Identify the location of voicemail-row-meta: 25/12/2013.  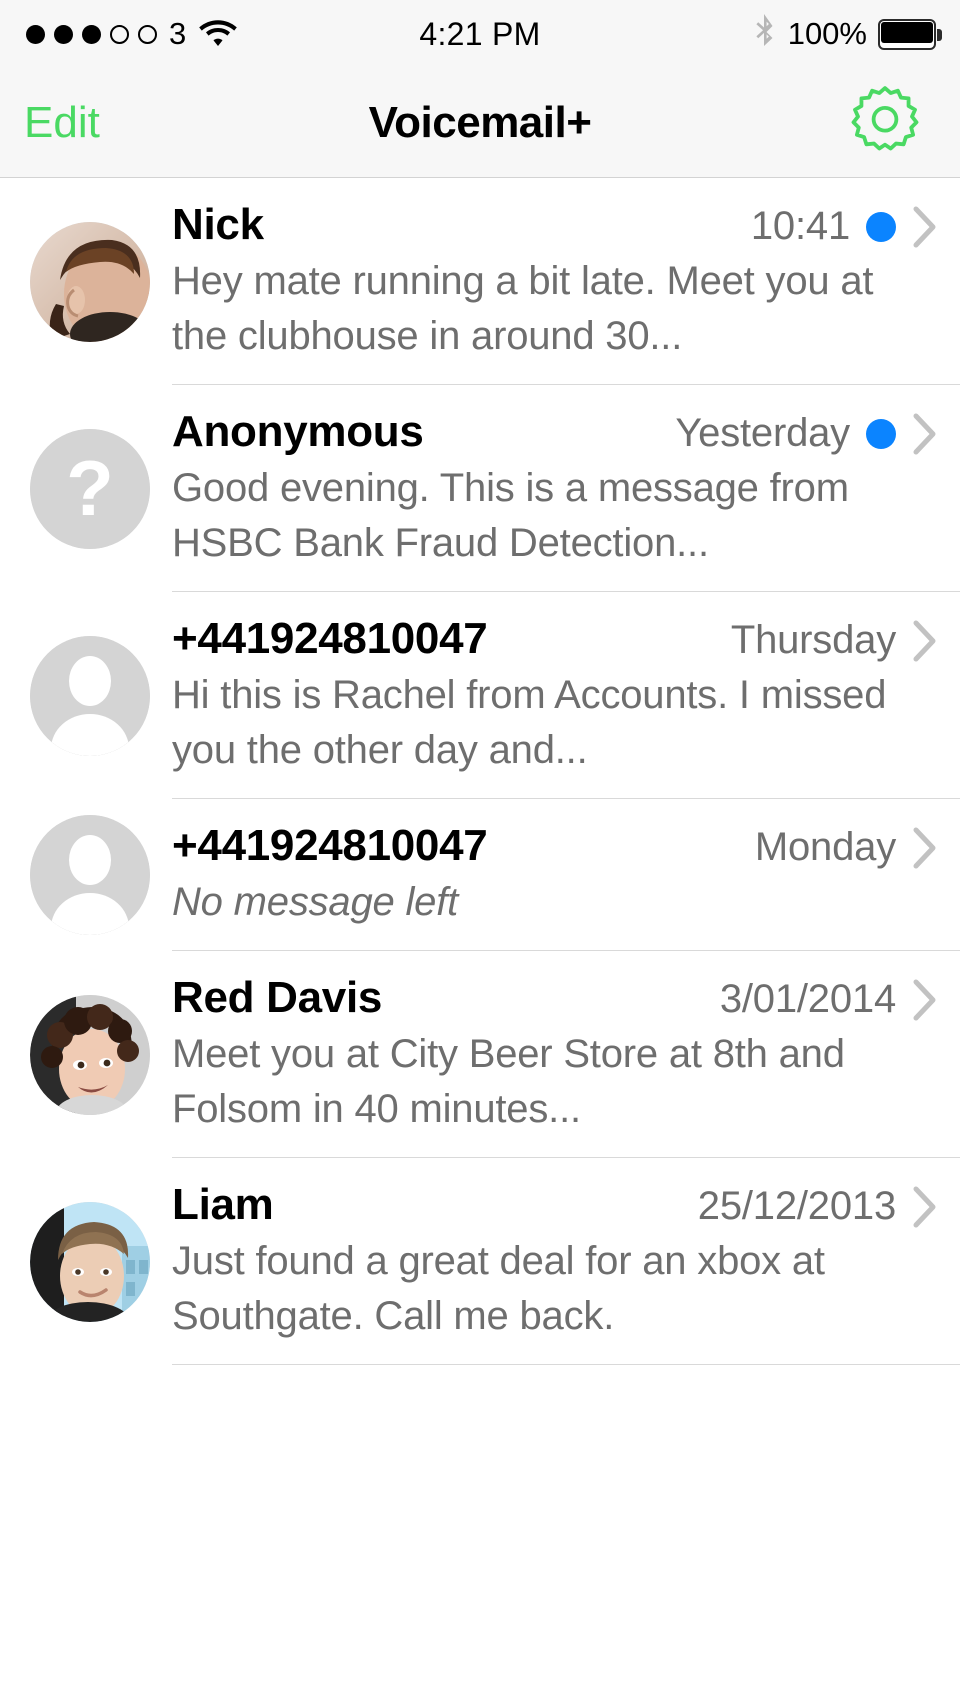
(809, 1206).